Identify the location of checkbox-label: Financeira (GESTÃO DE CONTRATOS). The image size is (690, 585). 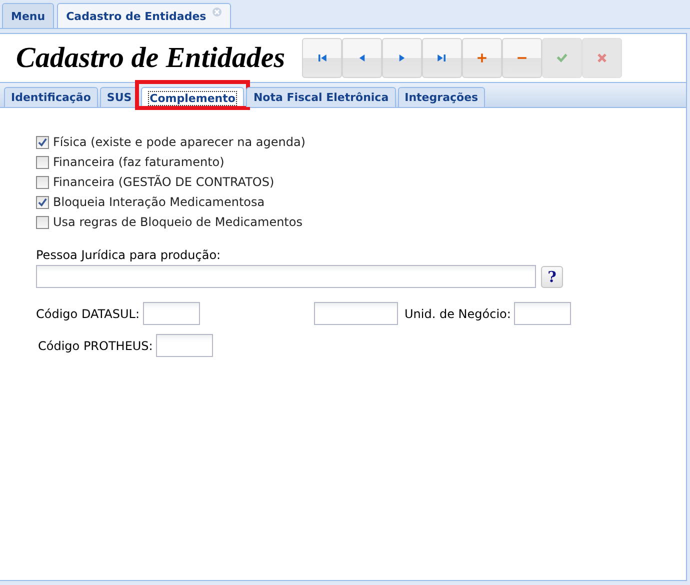
(163, 182).